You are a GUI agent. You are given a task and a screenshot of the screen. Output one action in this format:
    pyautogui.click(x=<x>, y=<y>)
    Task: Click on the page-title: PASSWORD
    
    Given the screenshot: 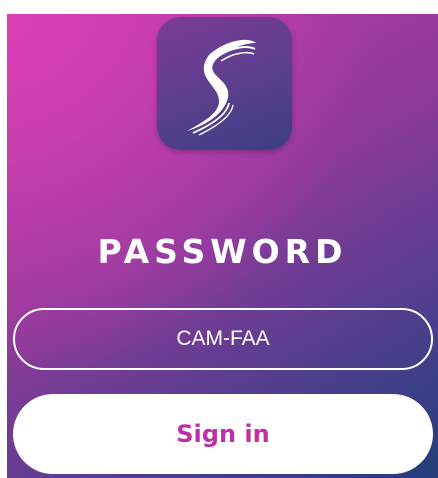 What is the action you would take?
    pyautogui.click(x=222, y=251)
    